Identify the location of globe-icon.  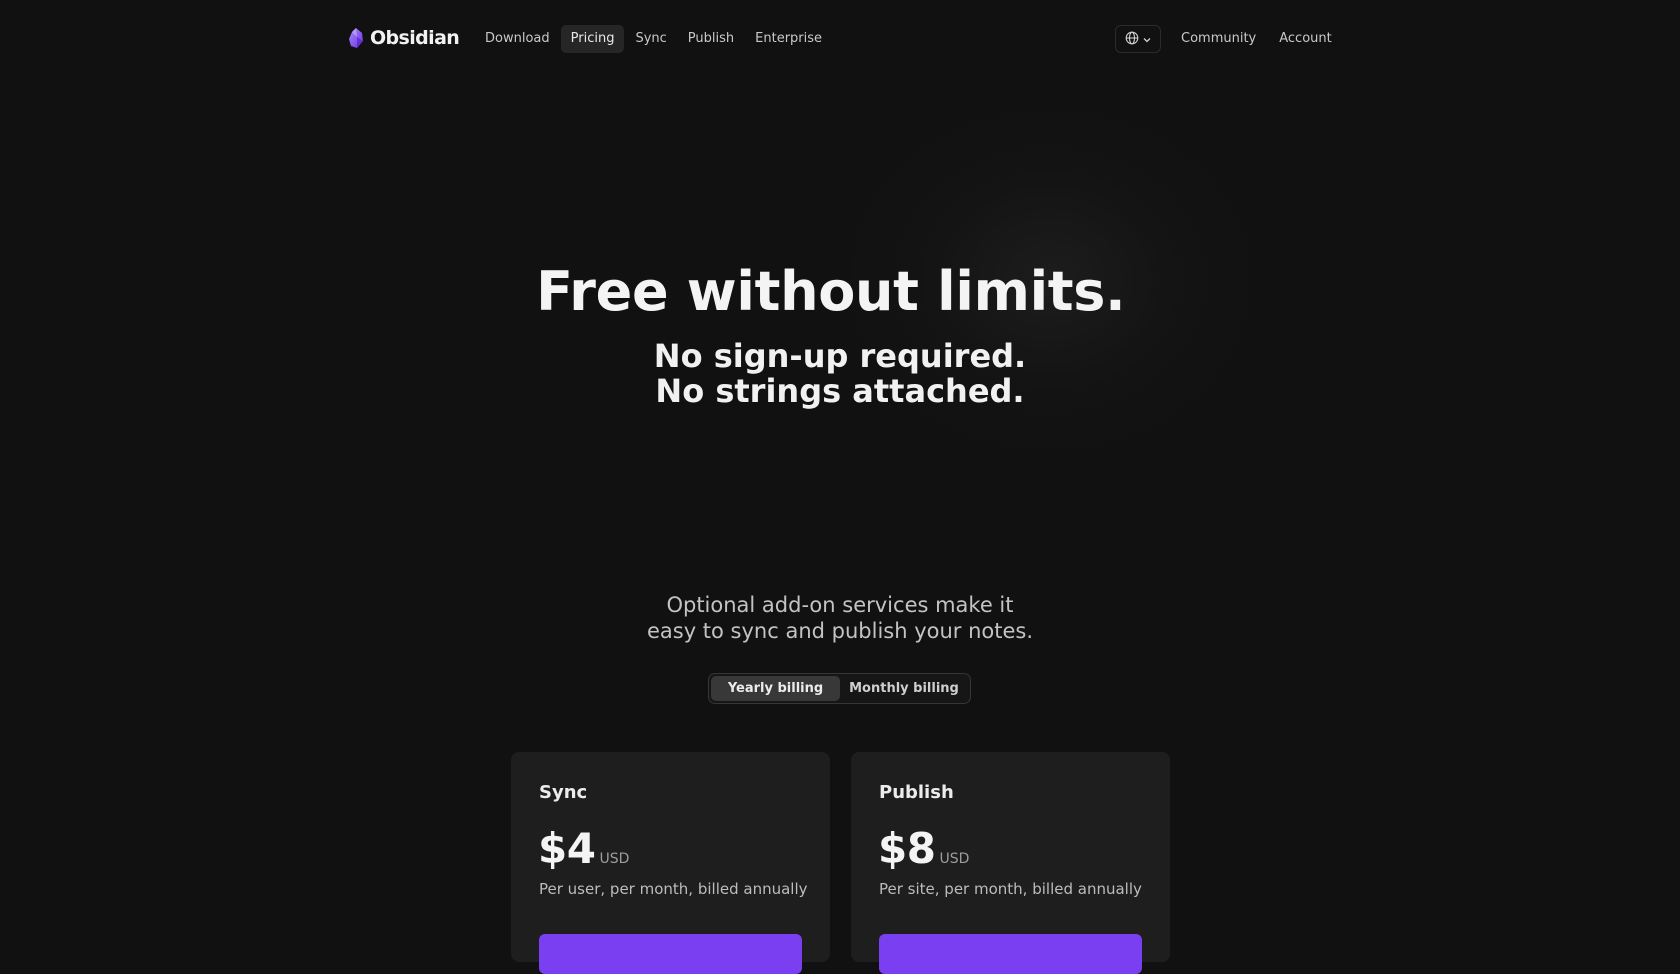
(1132, 39).